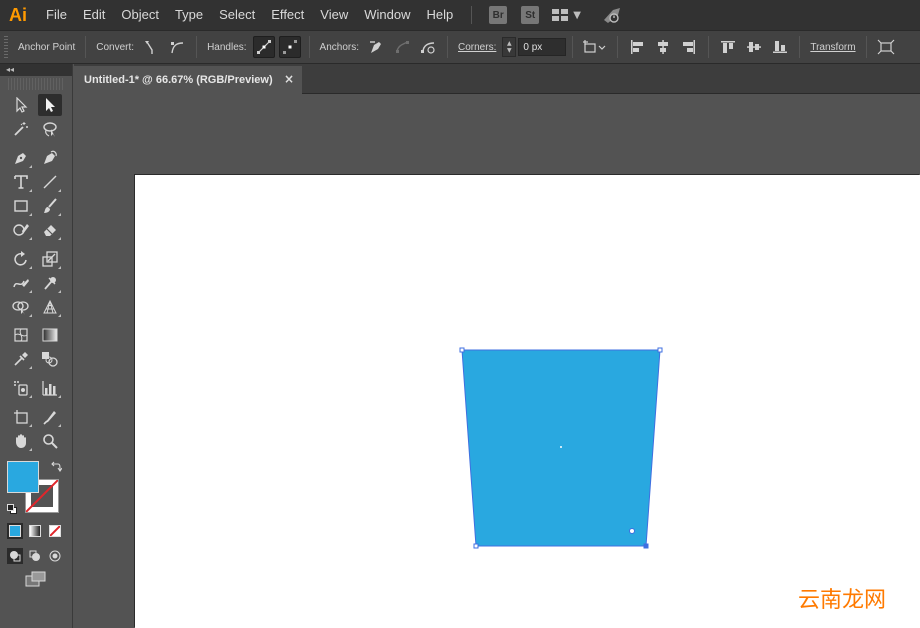 This screenshot has width=920, height=628. Describe the element at coordinates (334, 15) in the screenshot. I see `menu-view: View` at that location.